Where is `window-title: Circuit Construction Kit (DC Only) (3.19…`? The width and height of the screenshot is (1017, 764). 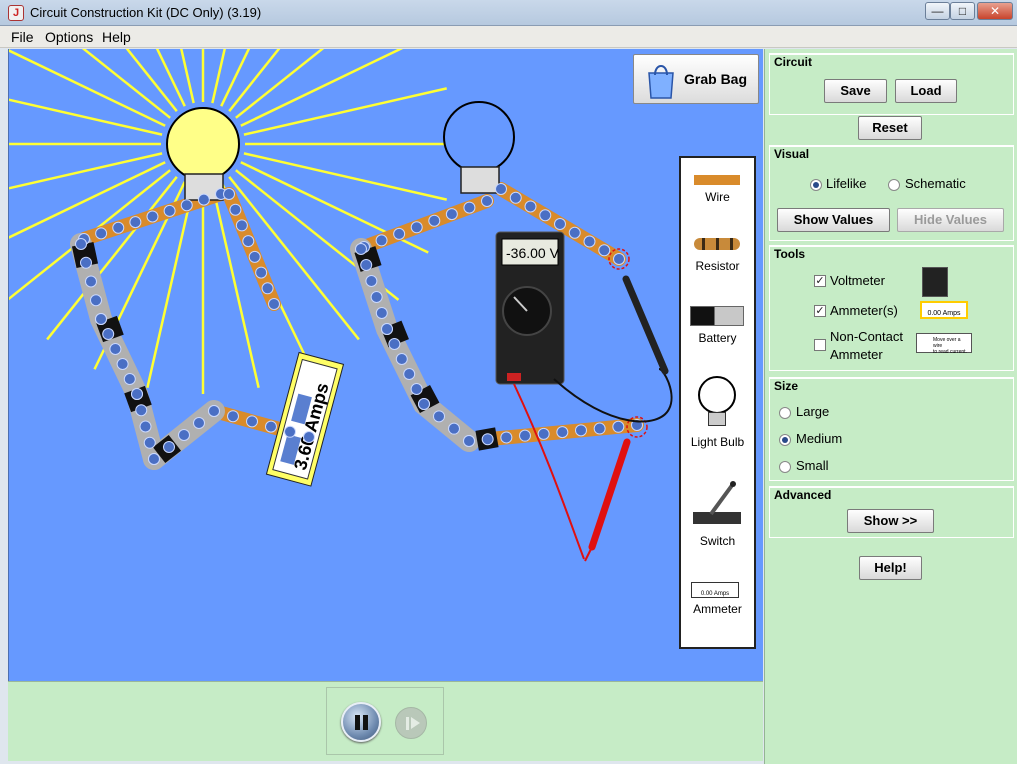
window-title: Circuit Construction Kit (DC Only) (3.19… is located at coordinates (146, 12).